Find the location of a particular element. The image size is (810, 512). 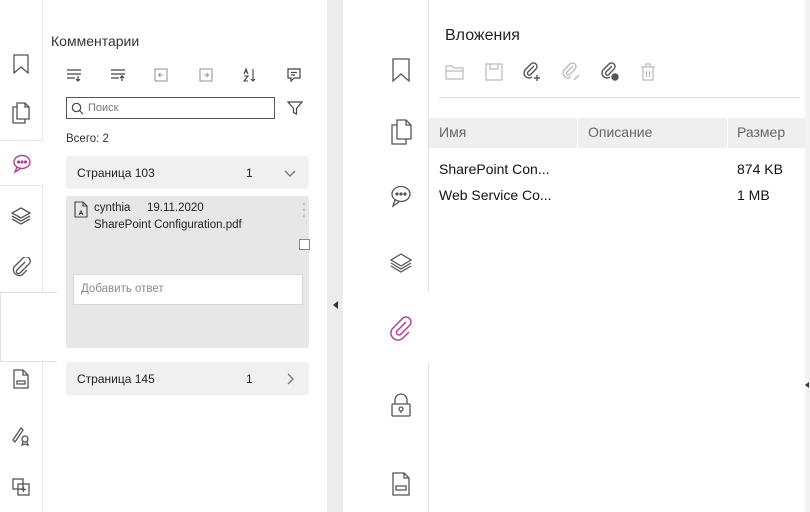

next-icon is located at coordinates (206, 75).